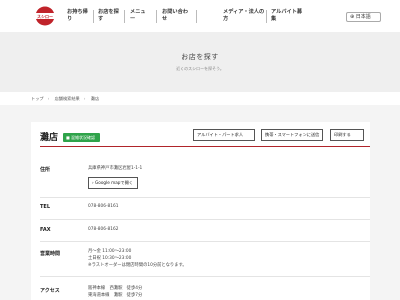 The width and height of the screenshot is (400, 300). Describe the element at coordinates (115, 292) in the screenshot. I see `access-value: 阪神本線 西灘駅 徒歩4分 東海道本線 灘駅 徒歩7分` at that location.